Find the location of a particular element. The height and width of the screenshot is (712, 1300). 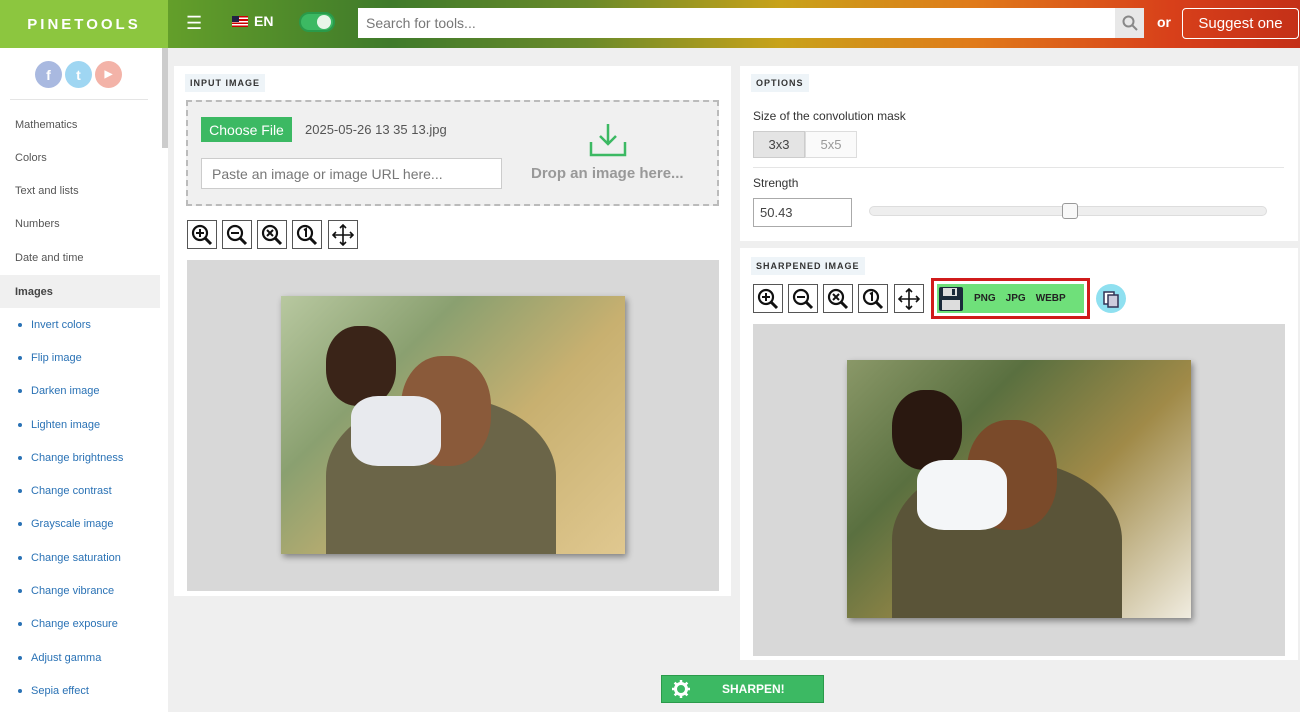

sharpen-label: SHARPEN! is located at coordinates (753, 689).